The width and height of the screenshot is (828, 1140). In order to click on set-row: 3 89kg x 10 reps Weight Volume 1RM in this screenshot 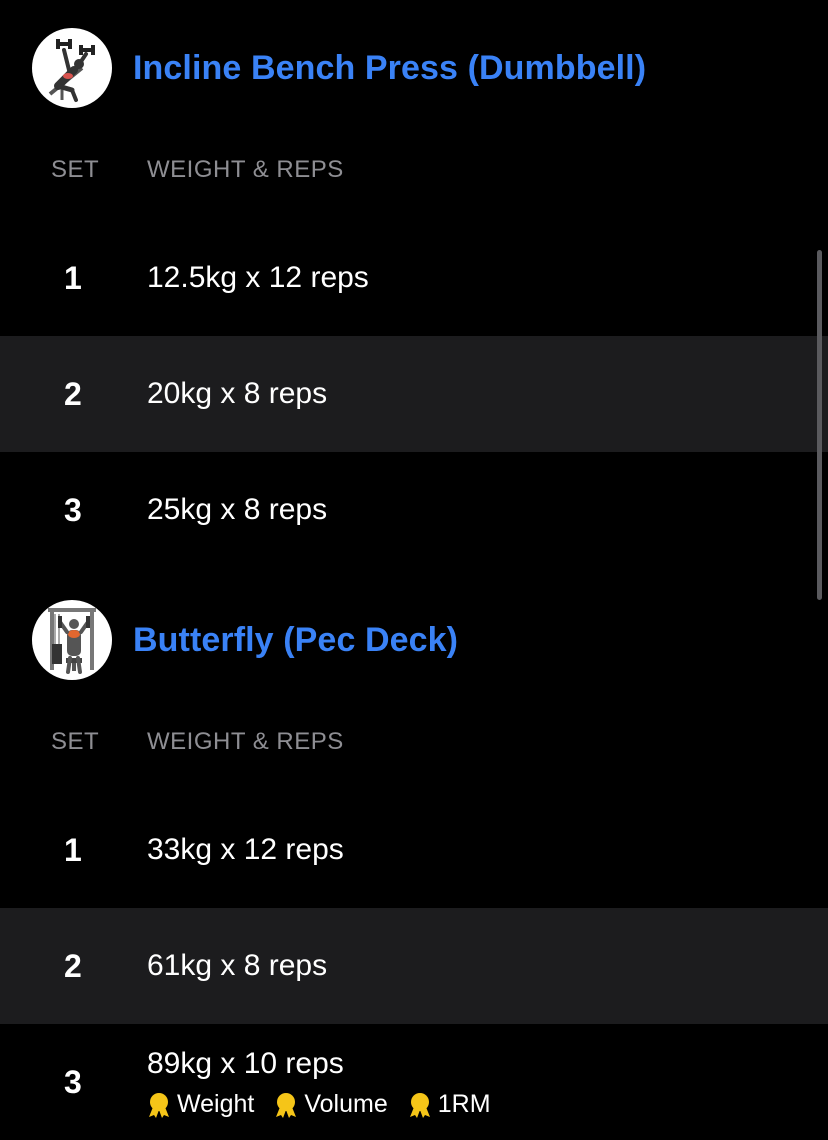, I will do `click(414, 1082)`.